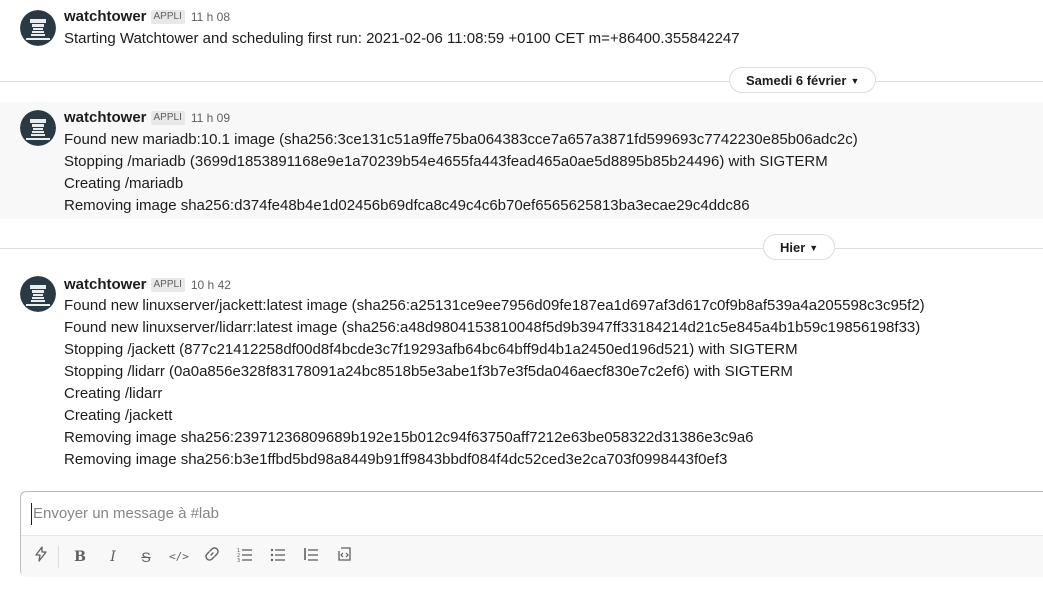 This screenshot has width=1043, height=600. I want to click on toolbar-separator, so click(58, 557).